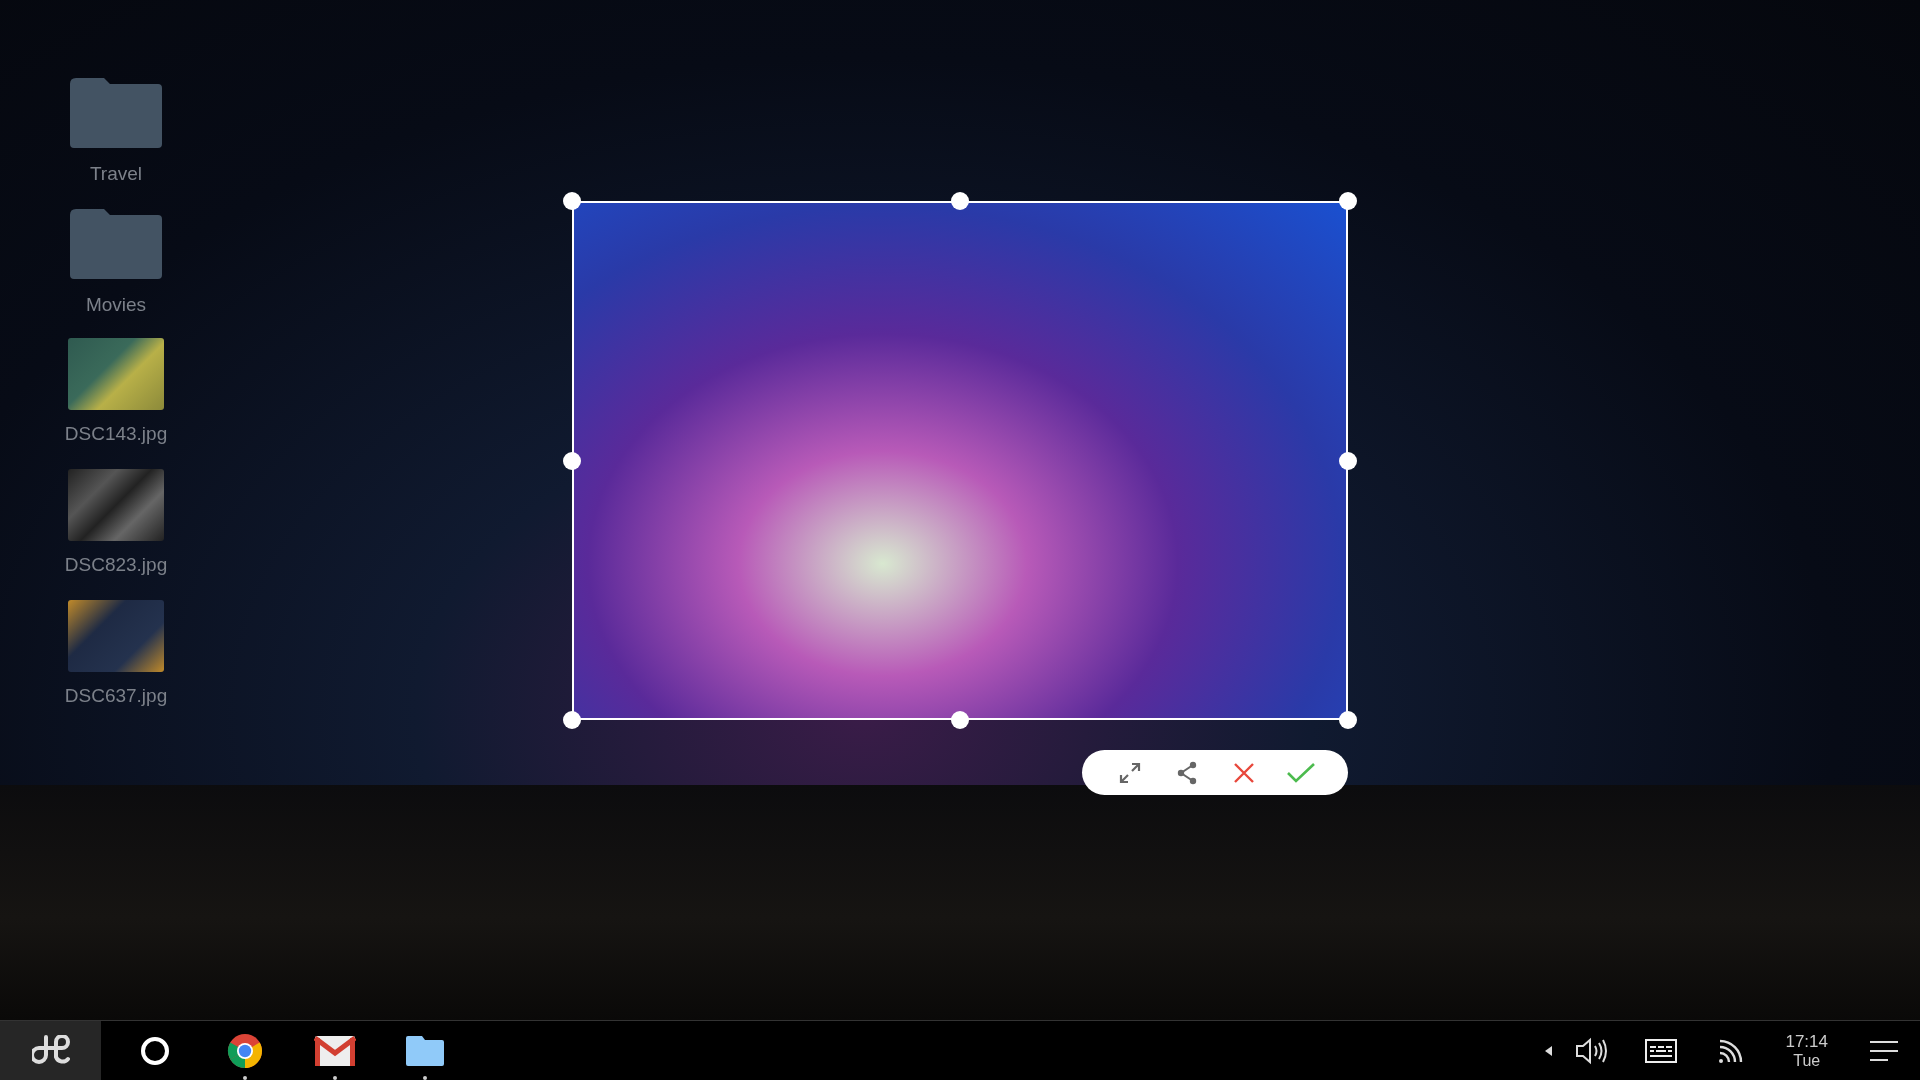 This screenshot has width=1920, height=1080. I want to click on start-button, so click(50, 1050).